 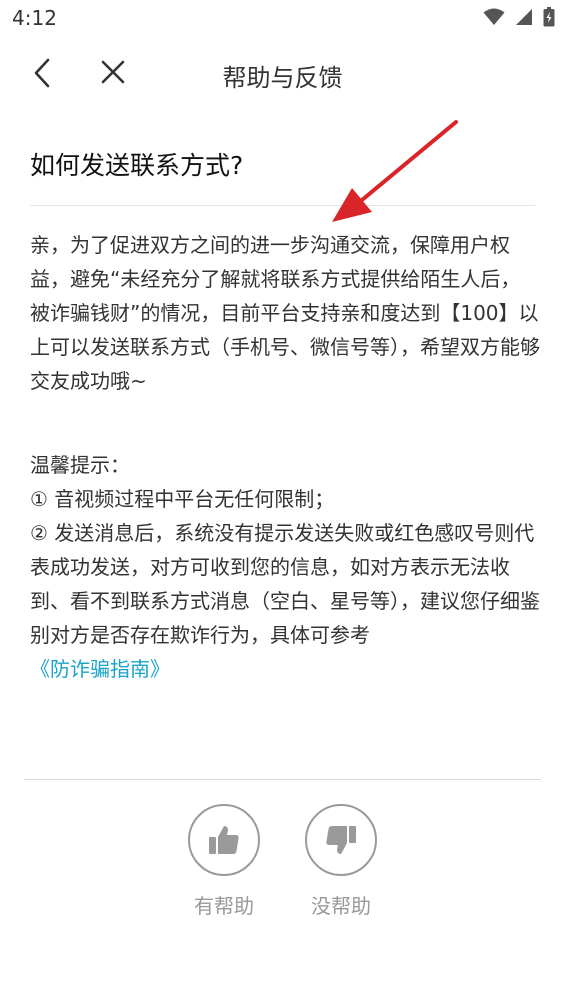 I want to click on thumbs-up-icon, so click(x=224, y=840).